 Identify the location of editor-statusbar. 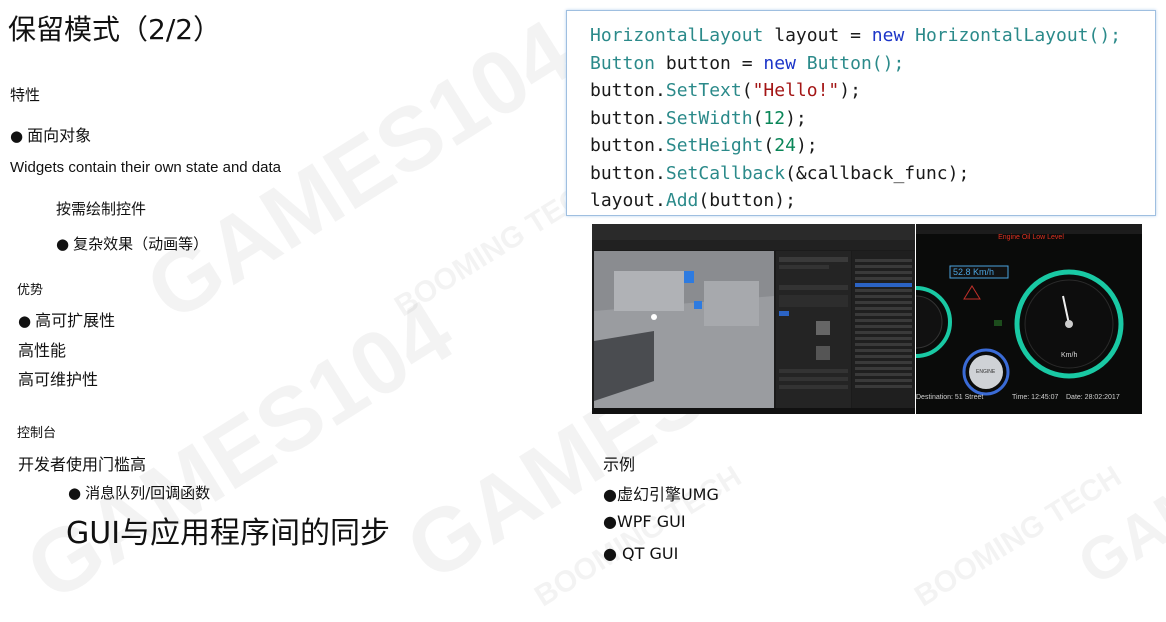
(753, 411).